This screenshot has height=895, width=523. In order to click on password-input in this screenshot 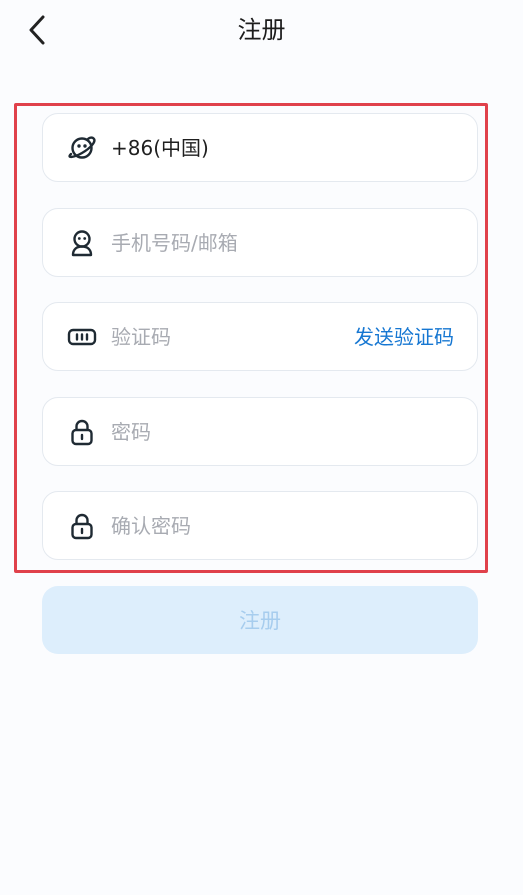, I will do `click(241, 431)`.